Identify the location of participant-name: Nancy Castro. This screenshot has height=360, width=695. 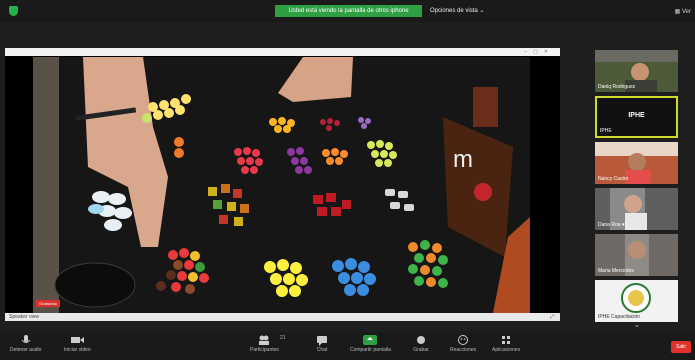
(613, 179).